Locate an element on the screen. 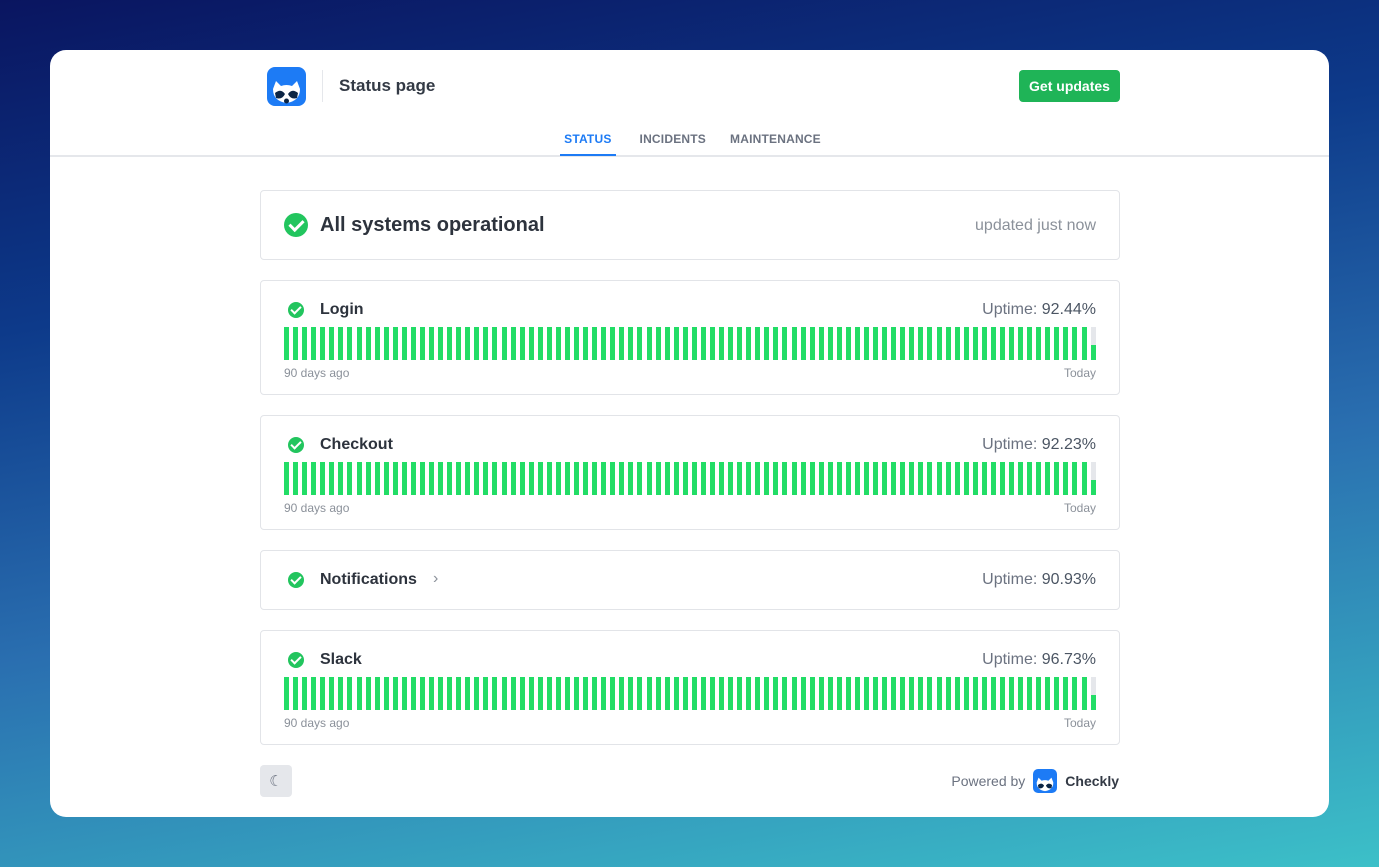  theme-toggle-button: ☾ is located at coordinates (276, 781).